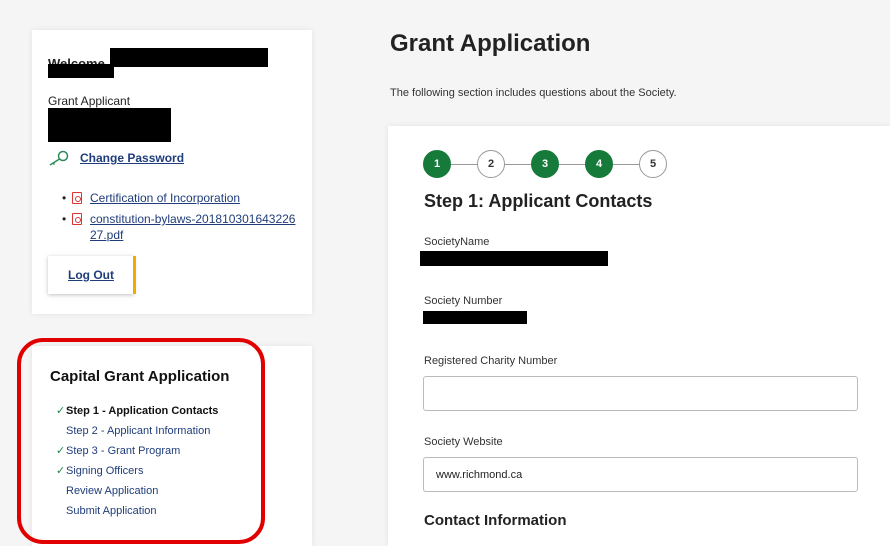 This screenshot has width=890, height=546. I want to click on website-label: Society Website, so click(463, 442).